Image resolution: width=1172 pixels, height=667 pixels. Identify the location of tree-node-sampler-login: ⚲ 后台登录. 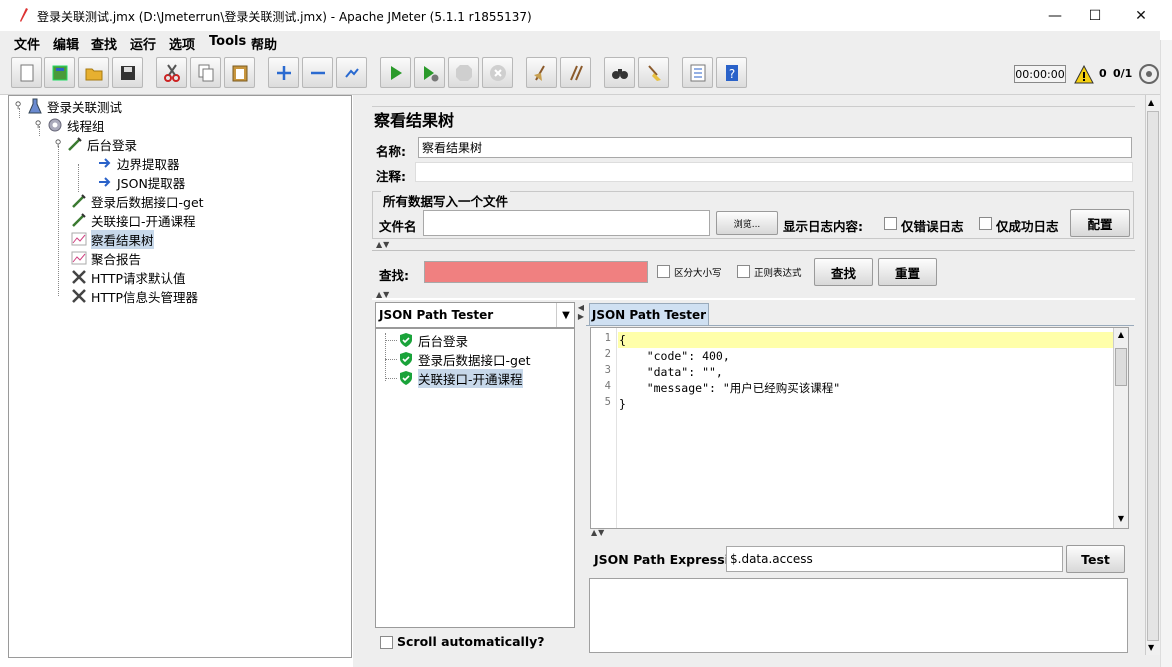
(95, 144).